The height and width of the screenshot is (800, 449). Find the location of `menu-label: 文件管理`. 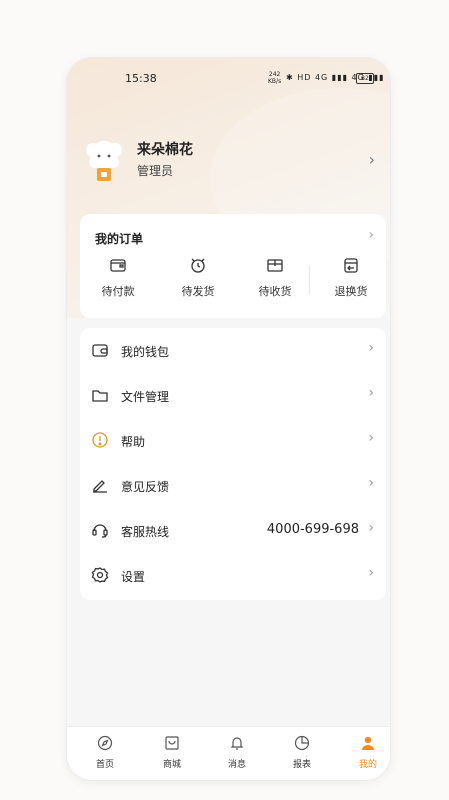

menu-label: 文件管理 is located at coordinates (145, 397).